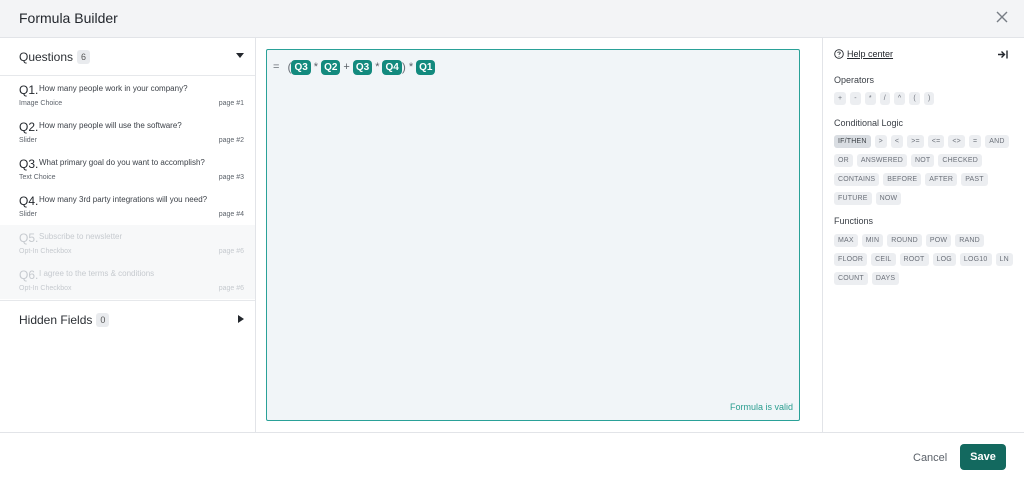 The width and height of the screenshot is (1024, 477). Describe the element at coordinates (944, 259) in the screenshot. I see `function-chip: LOG` at that location.